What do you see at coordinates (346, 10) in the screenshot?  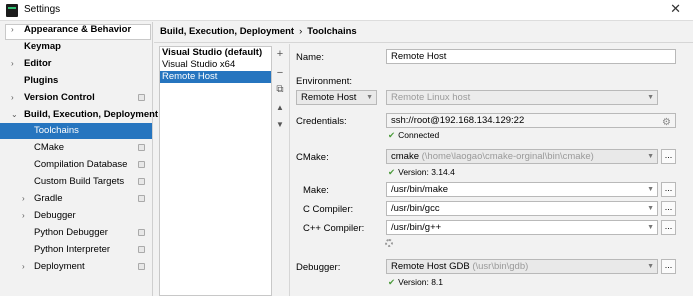 I see `title-bar: Settings ✕` at bounding box center [346, 10].